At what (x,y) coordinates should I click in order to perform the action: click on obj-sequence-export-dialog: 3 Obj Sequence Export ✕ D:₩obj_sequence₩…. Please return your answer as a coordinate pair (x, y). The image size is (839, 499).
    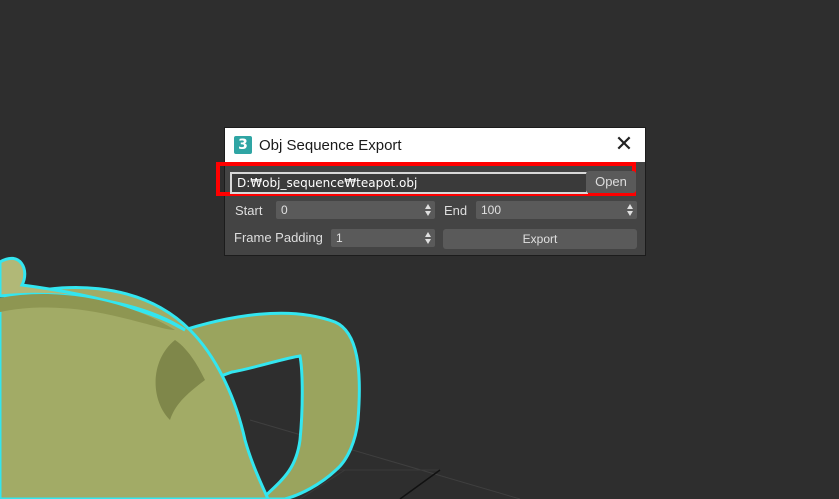
    Looking at the image, I should click on (430, 191).